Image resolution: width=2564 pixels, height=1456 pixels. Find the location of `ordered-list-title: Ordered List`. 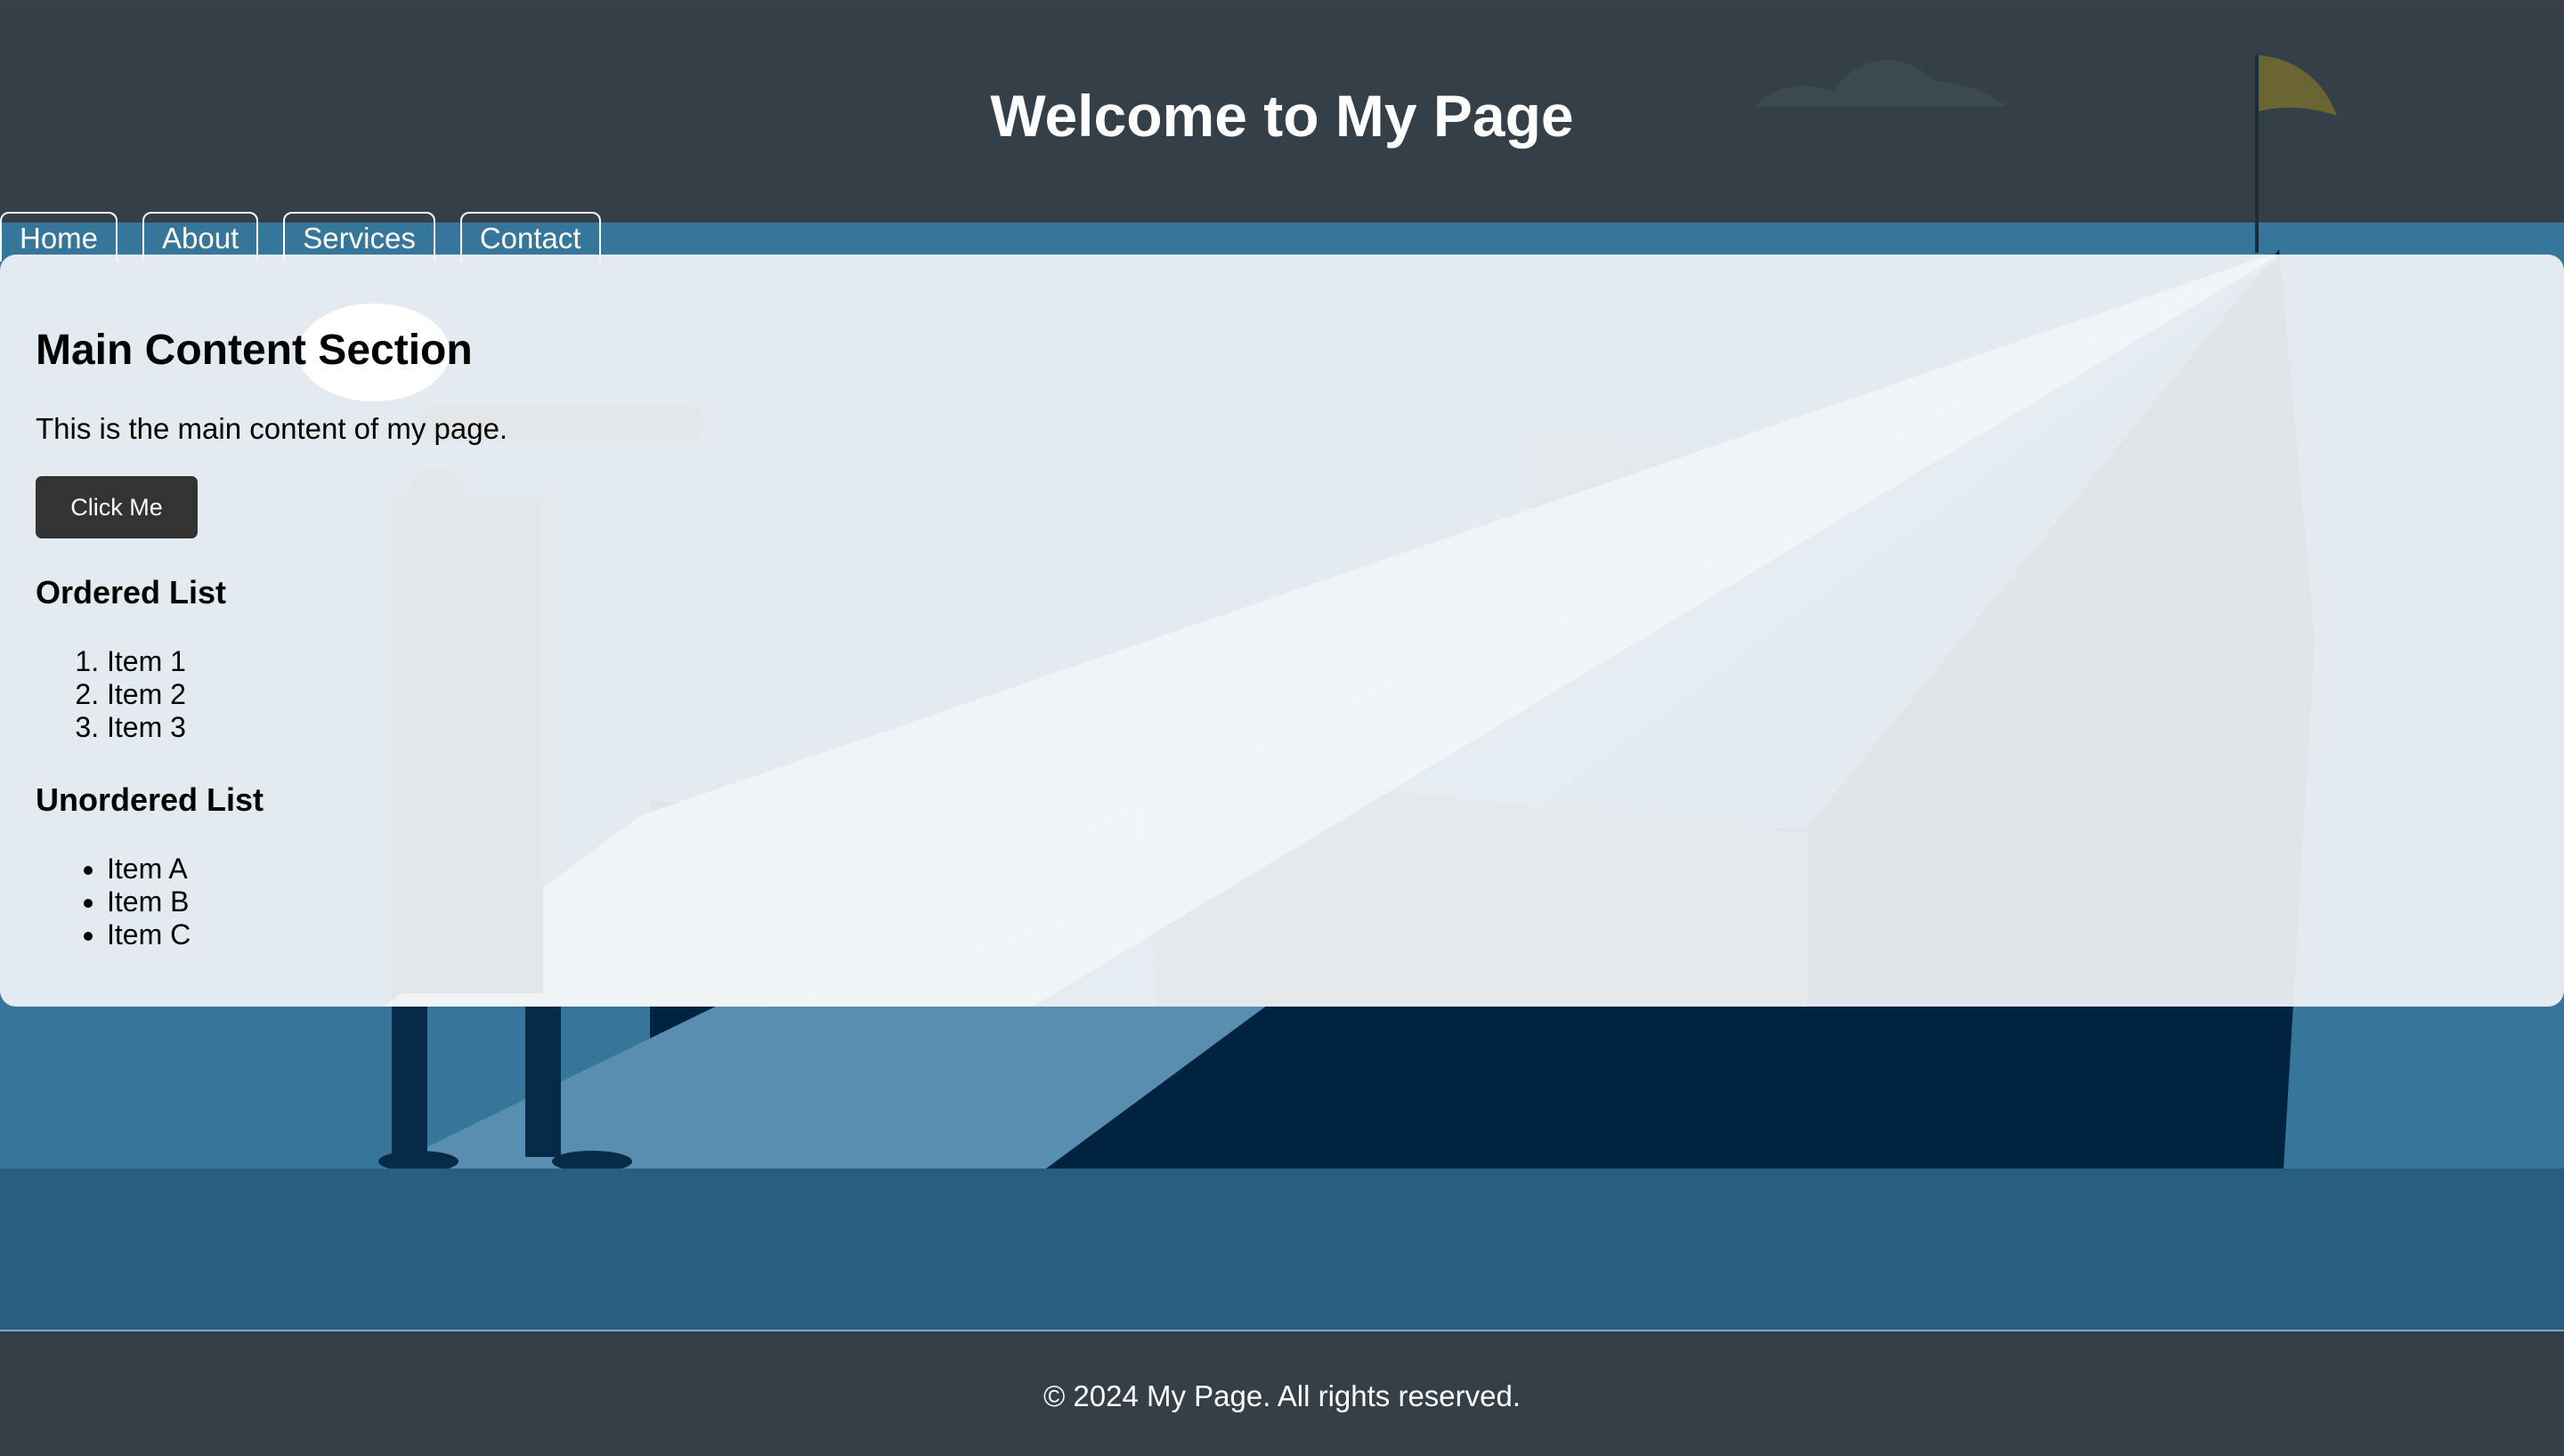

ordered-list-title: Ordered List is located at coordinates (131, 592).